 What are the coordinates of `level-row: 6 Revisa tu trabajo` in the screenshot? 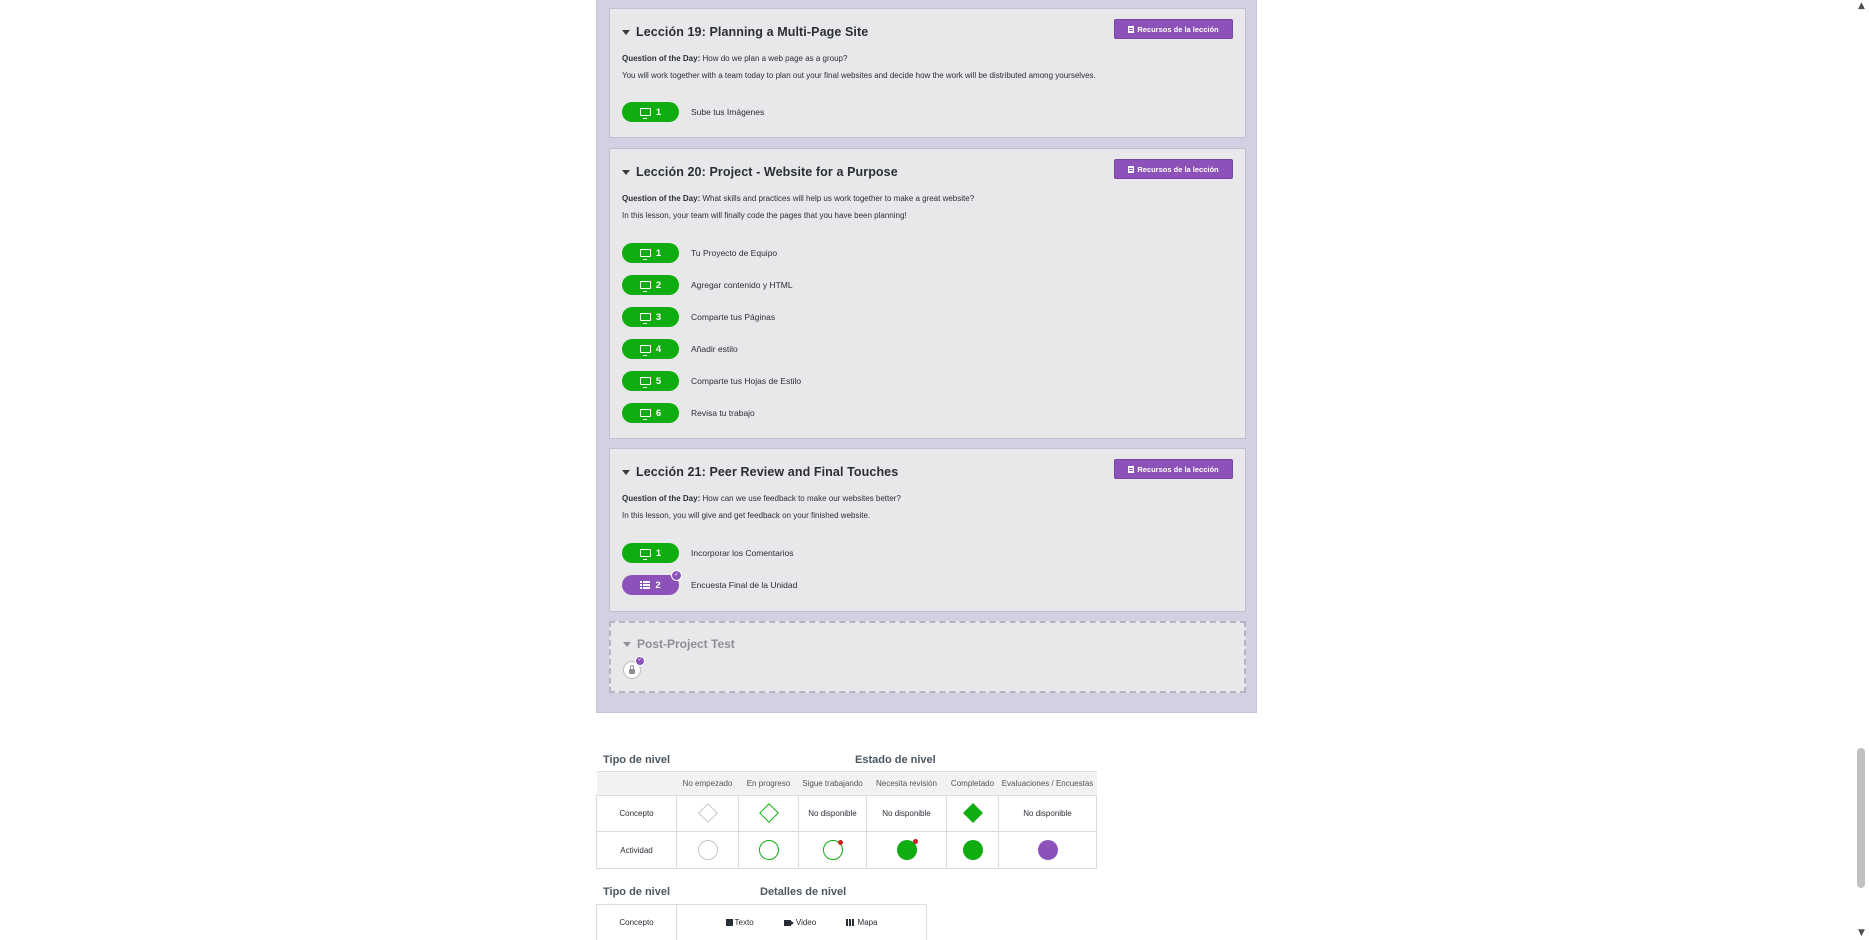 It's located at (688, 413).